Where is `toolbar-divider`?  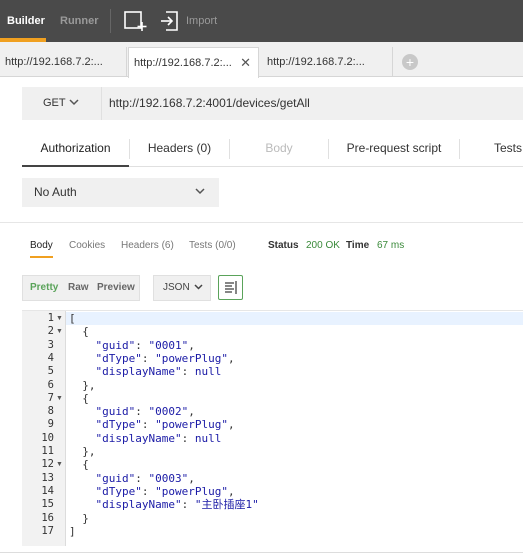 toolbar-divider is located at coordinates (110, 21).